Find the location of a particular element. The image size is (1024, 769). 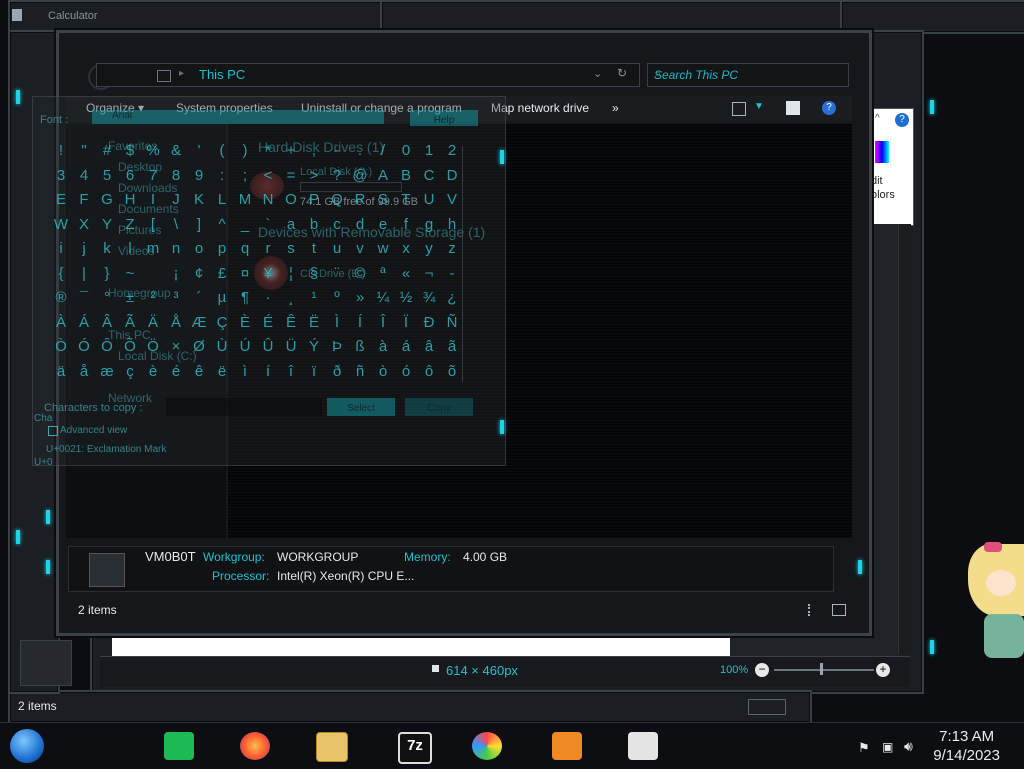

charmap-cell: & is located at coordinates (176, 153).